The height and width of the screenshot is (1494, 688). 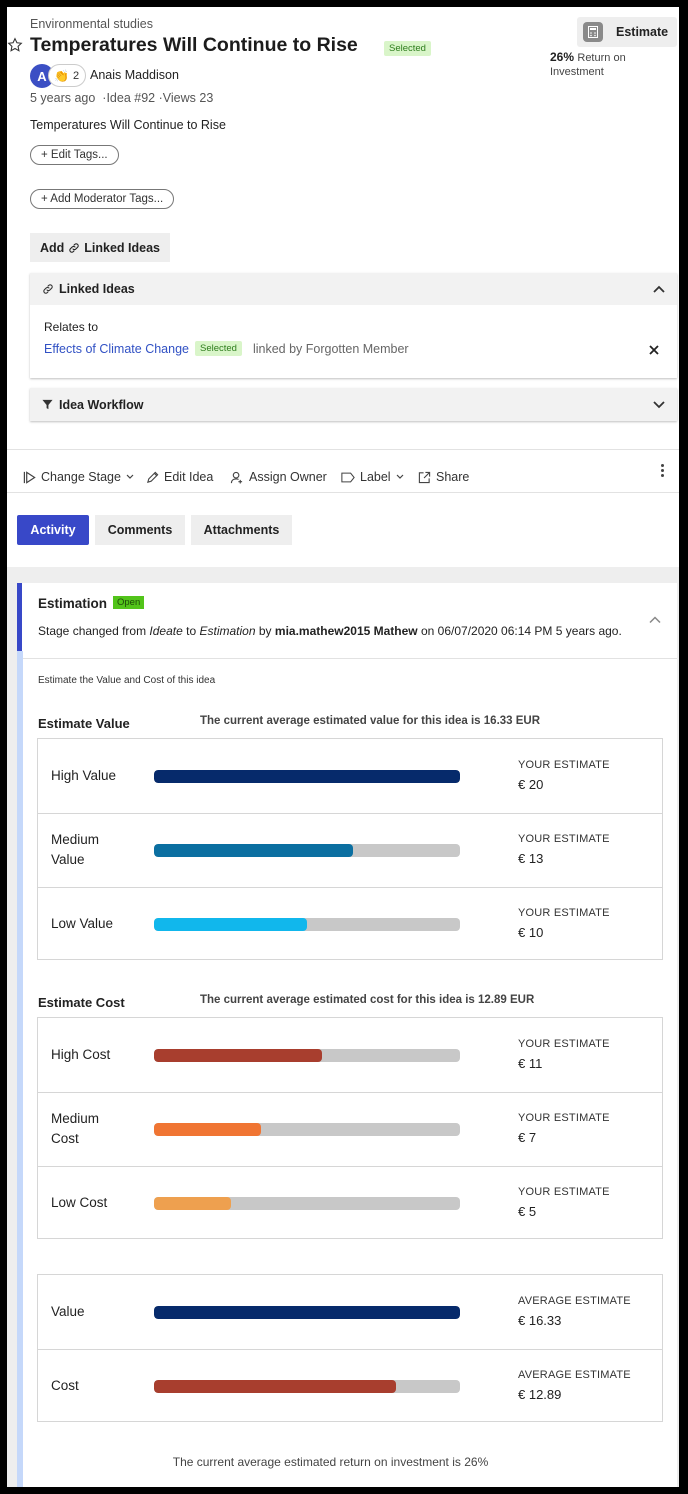 I want to click on linked-ideas-header: Linked Ideas, so click(x=353, y=289).